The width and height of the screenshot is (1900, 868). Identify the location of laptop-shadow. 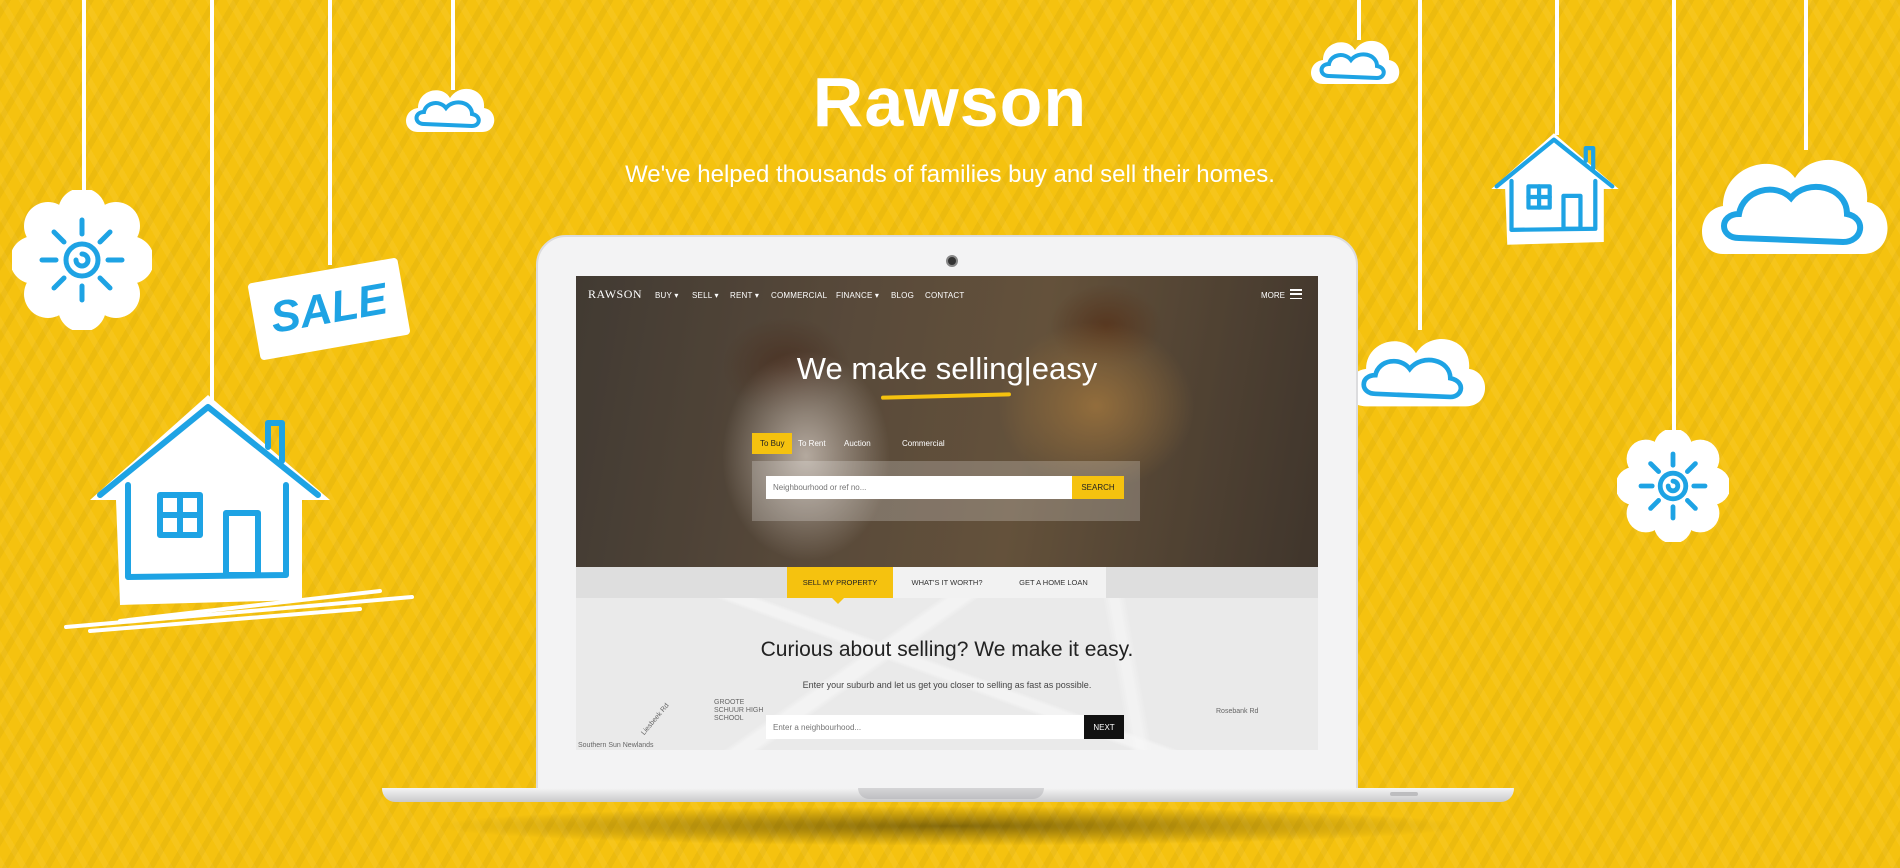
(950, 826).